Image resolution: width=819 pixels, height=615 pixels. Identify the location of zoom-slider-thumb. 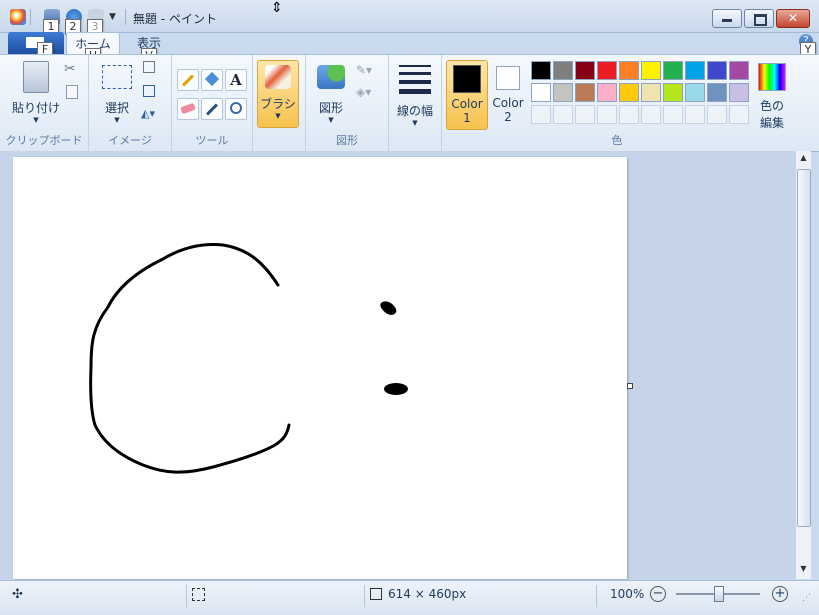
(719, 594).